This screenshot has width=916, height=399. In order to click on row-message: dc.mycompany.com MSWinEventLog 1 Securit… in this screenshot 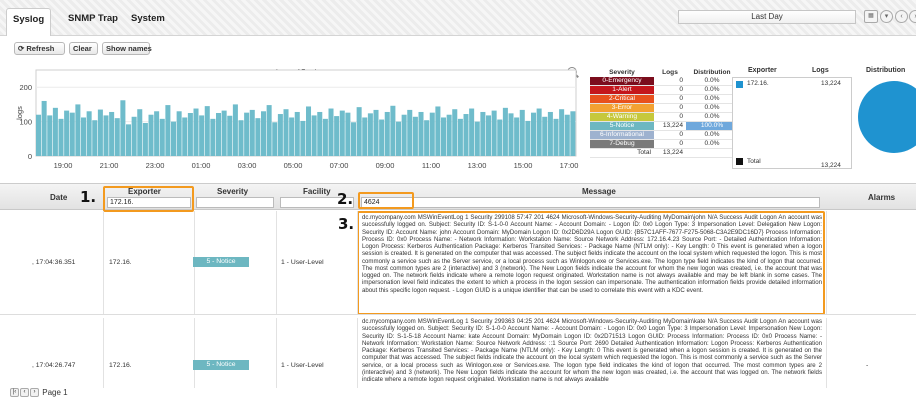, I will do `click(592, 254)`.